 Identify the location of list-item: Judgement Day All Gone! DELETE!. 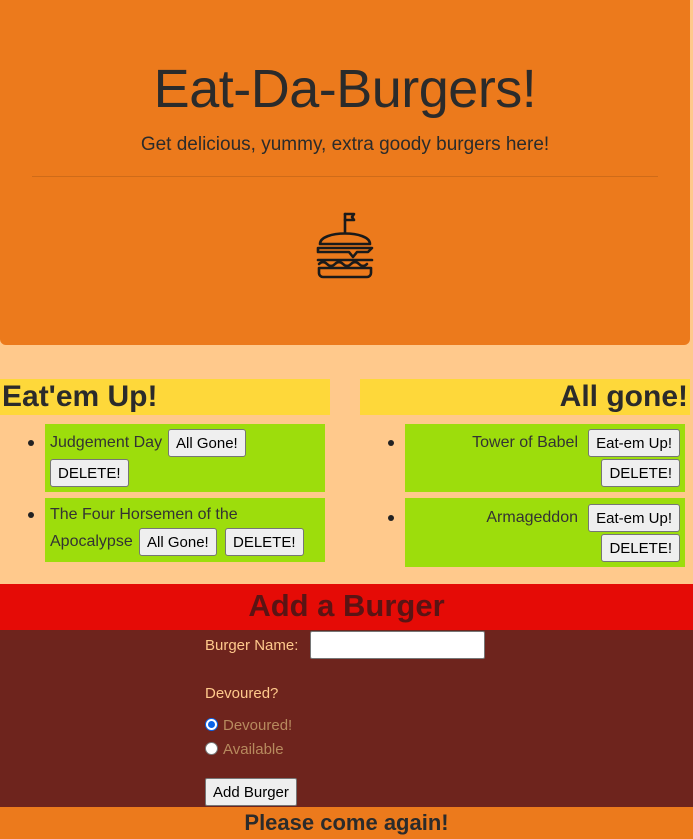
(185, 458).